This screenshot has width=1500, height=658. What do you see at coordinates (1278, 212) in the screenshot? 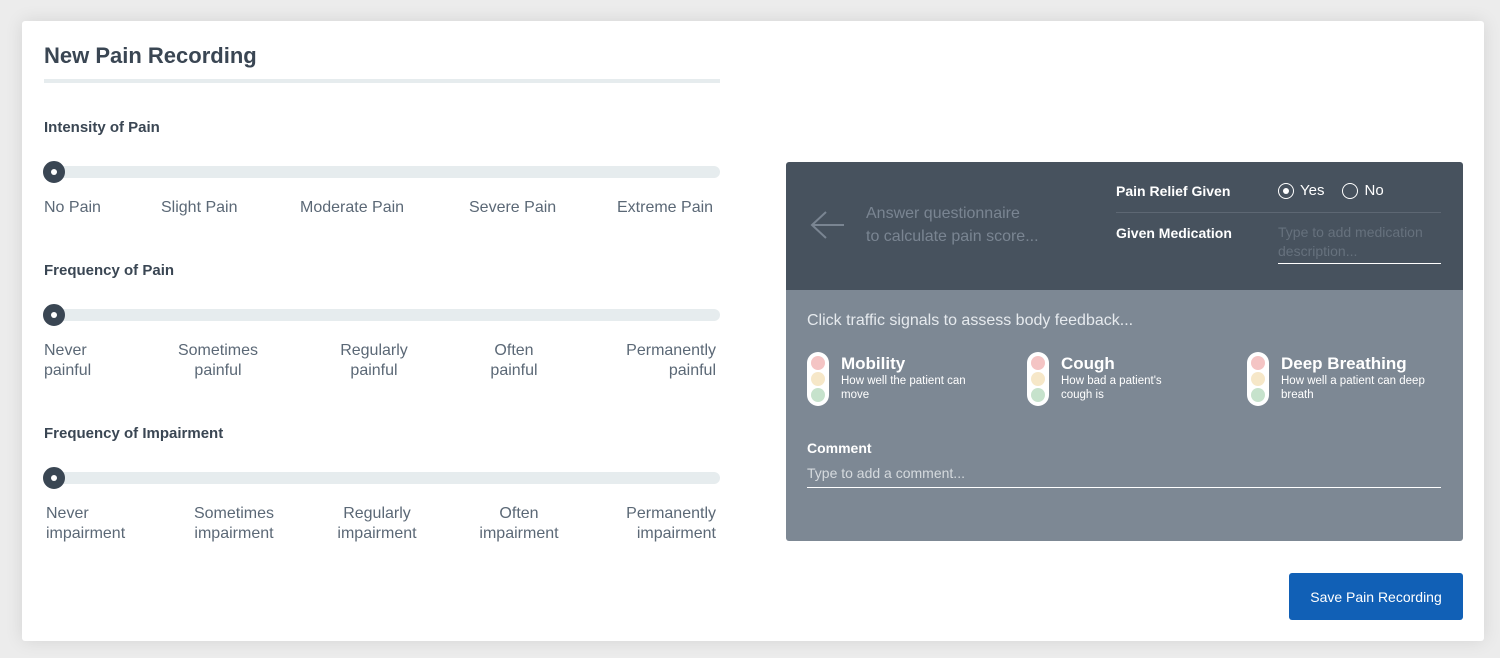
I see `header-divider` at bounding box center [1278, 212].